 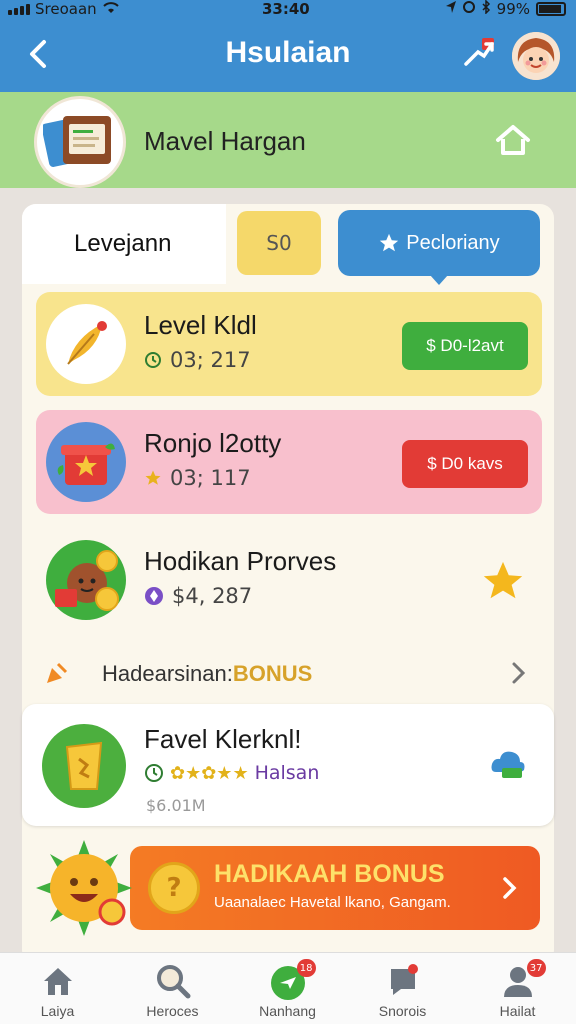 I want to click on featured-amount: $6.01M, so click(x=176, y=805).